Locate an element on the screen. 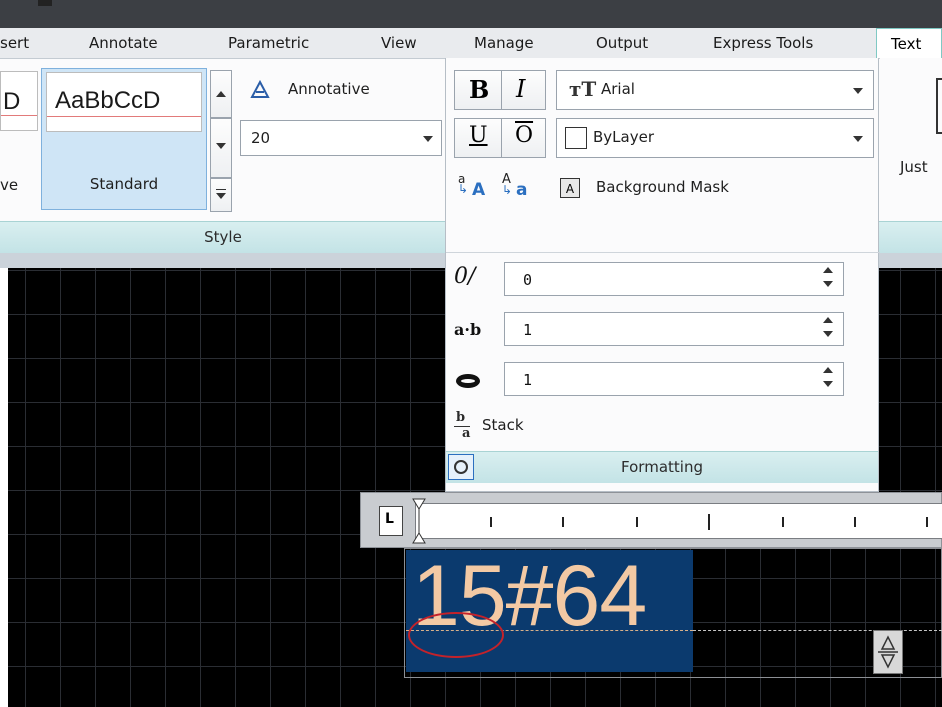 This screenshot has width=942, height=707. style-gallery-scroll-up is located at coordinates (221, 94).